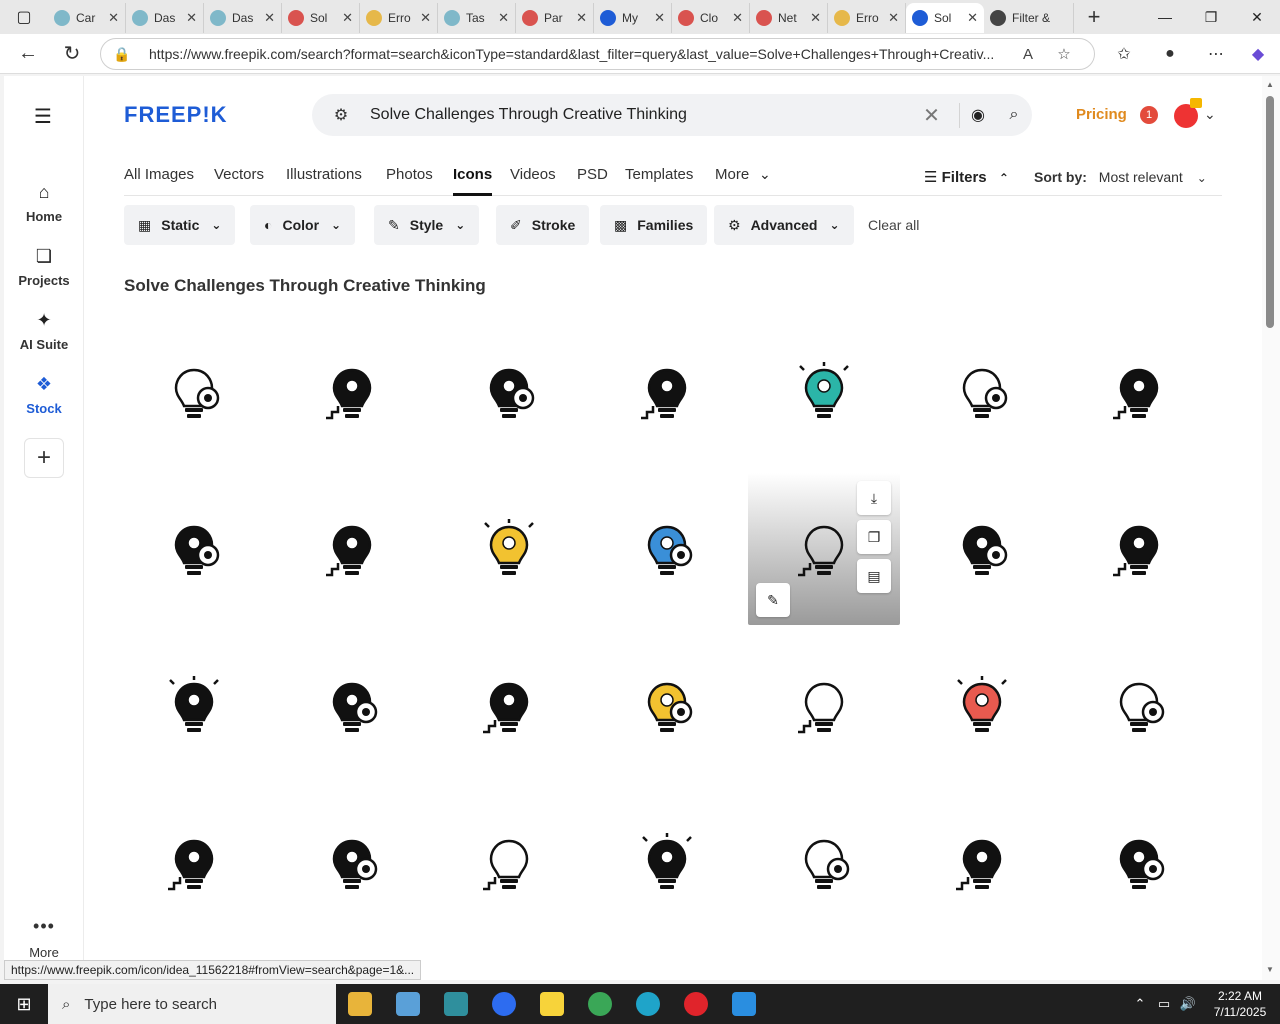  Describe the element at coordinates (1124, 54) in the screenshot. I see `favorites-icon: ✩` at that location.